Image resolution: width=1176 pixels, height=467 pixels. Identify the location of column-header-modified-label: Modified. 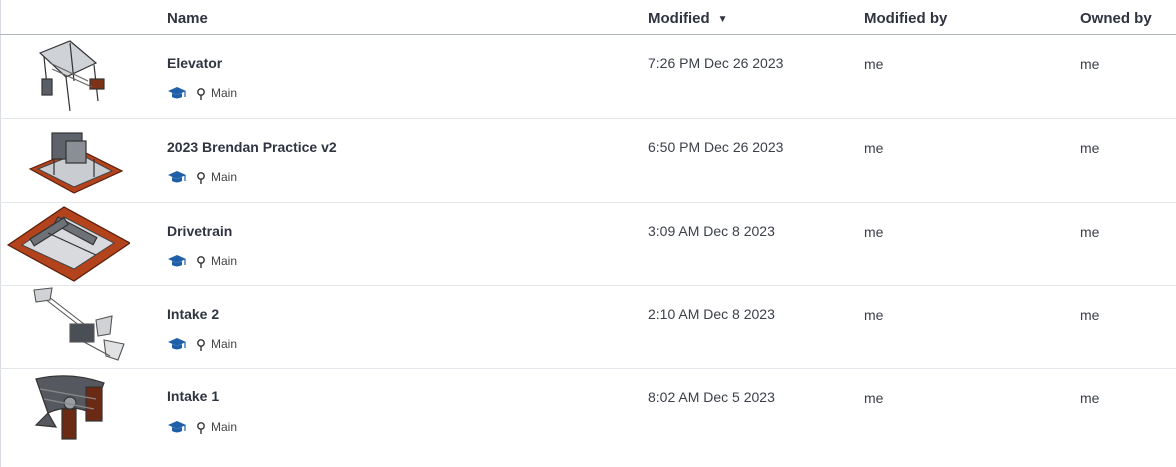
(679, 18).